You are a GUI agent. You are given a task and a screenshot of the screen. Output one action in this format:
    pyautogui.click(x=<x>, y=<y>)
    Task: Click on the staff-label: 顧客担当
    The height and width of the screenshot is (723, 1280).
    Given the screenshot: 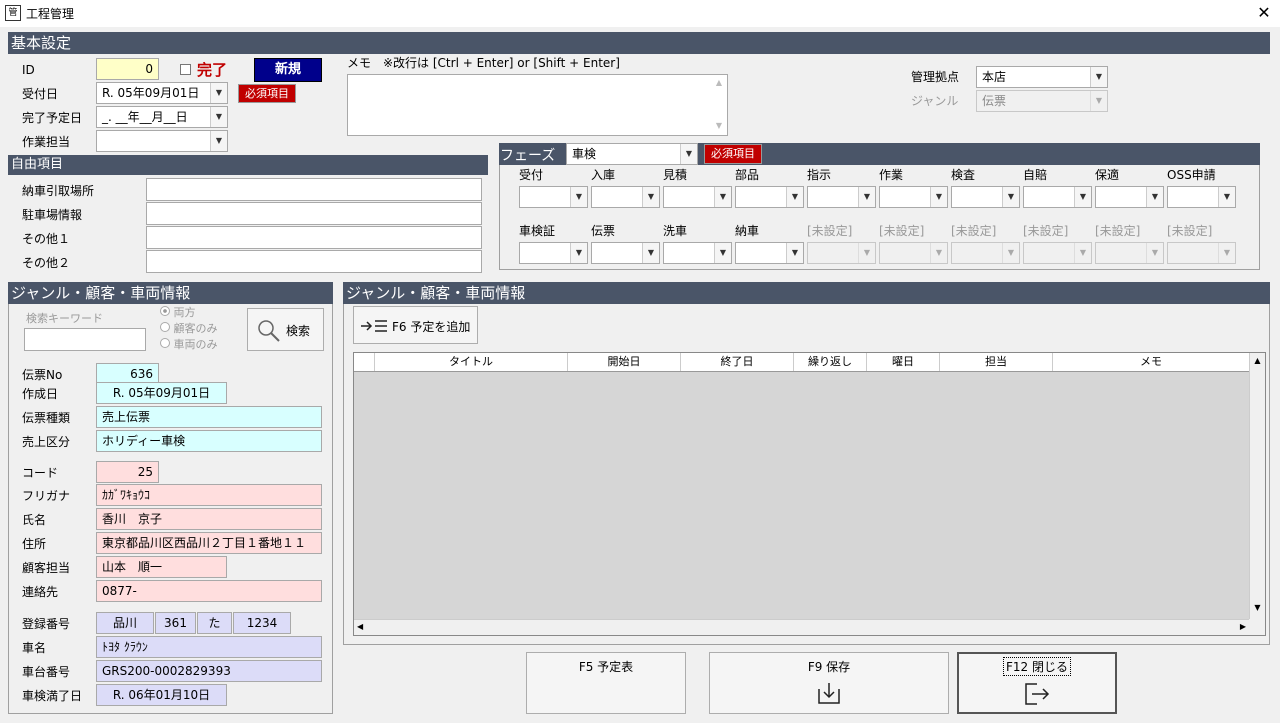 What is the action you would take?
    pyautogui.click(x=46, y=568)
    